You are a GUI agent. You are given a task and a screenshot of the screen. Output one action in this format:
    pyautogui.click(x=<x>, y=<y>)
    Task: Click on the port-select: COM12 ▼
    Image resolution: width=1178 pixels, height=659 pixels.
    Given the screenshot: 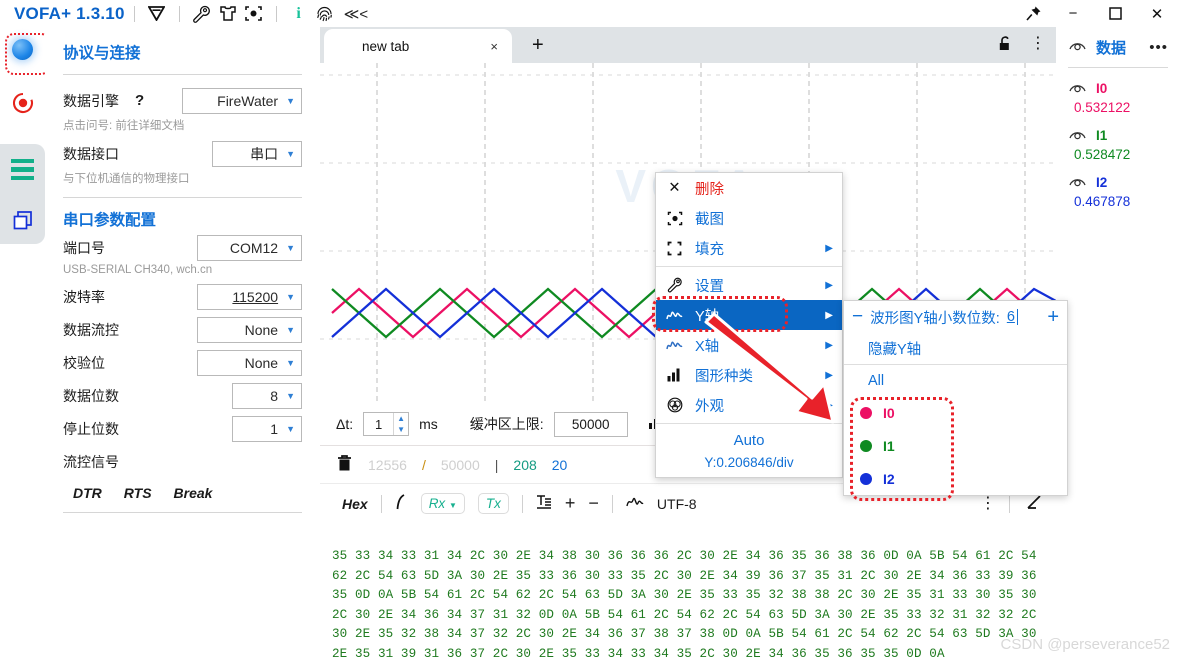 What is the action you would take?
    pyautogui.click(x=249, y=247)
    